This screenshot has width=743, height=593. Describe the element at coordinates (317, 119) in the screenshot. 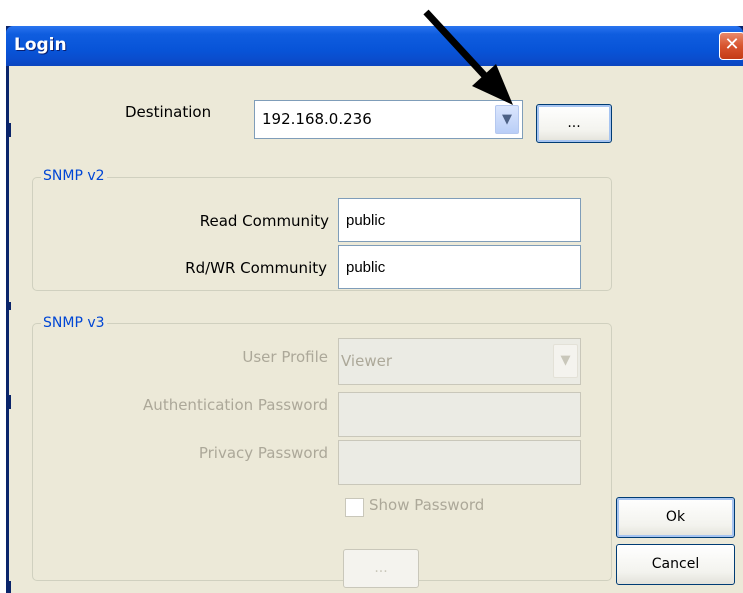

I see `destination-value: 192.168.0.236` at that location.